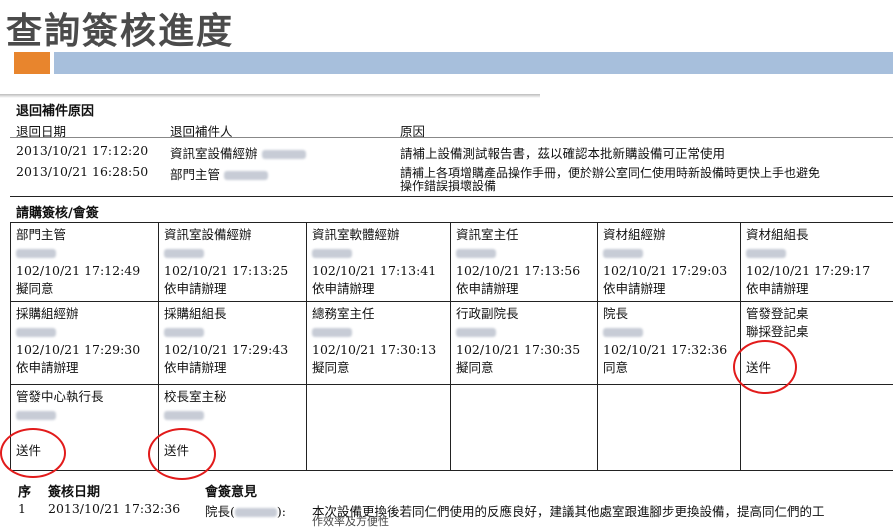  What do you see at coordinates (777, 331) in the screenshot?
I see `signer-role: 聯採登記桌` at bounding box center [777, 331].